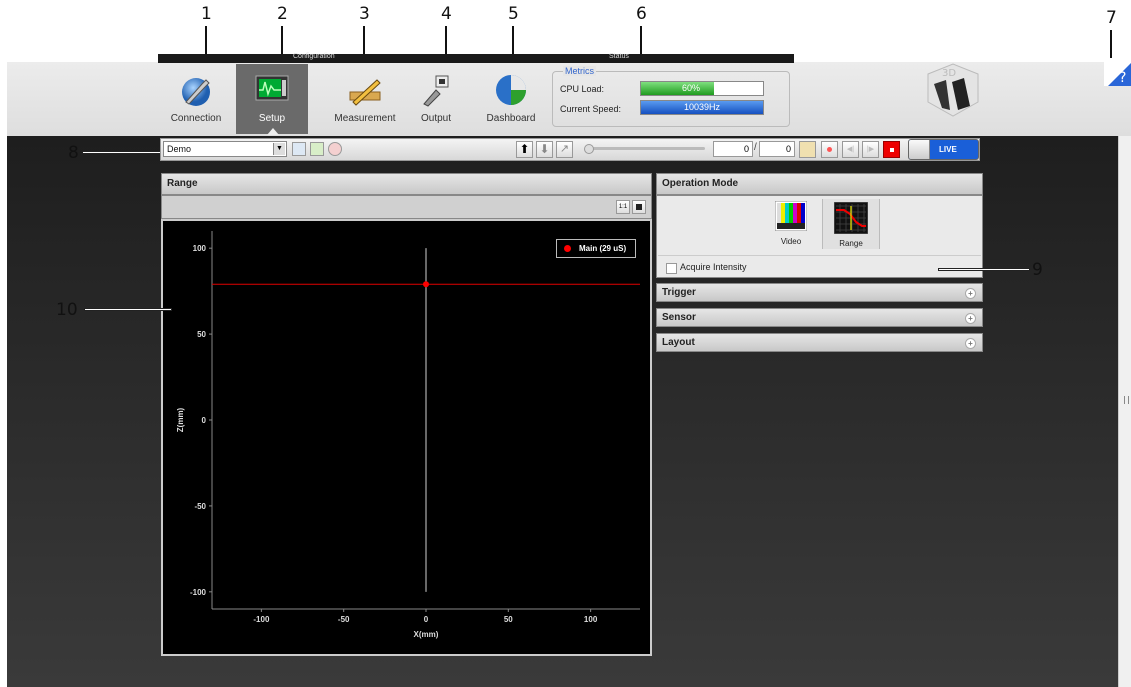 The height and width of the screenshot is (687, 1131). I want to click on export-icon: ↗, so click(564, 149).